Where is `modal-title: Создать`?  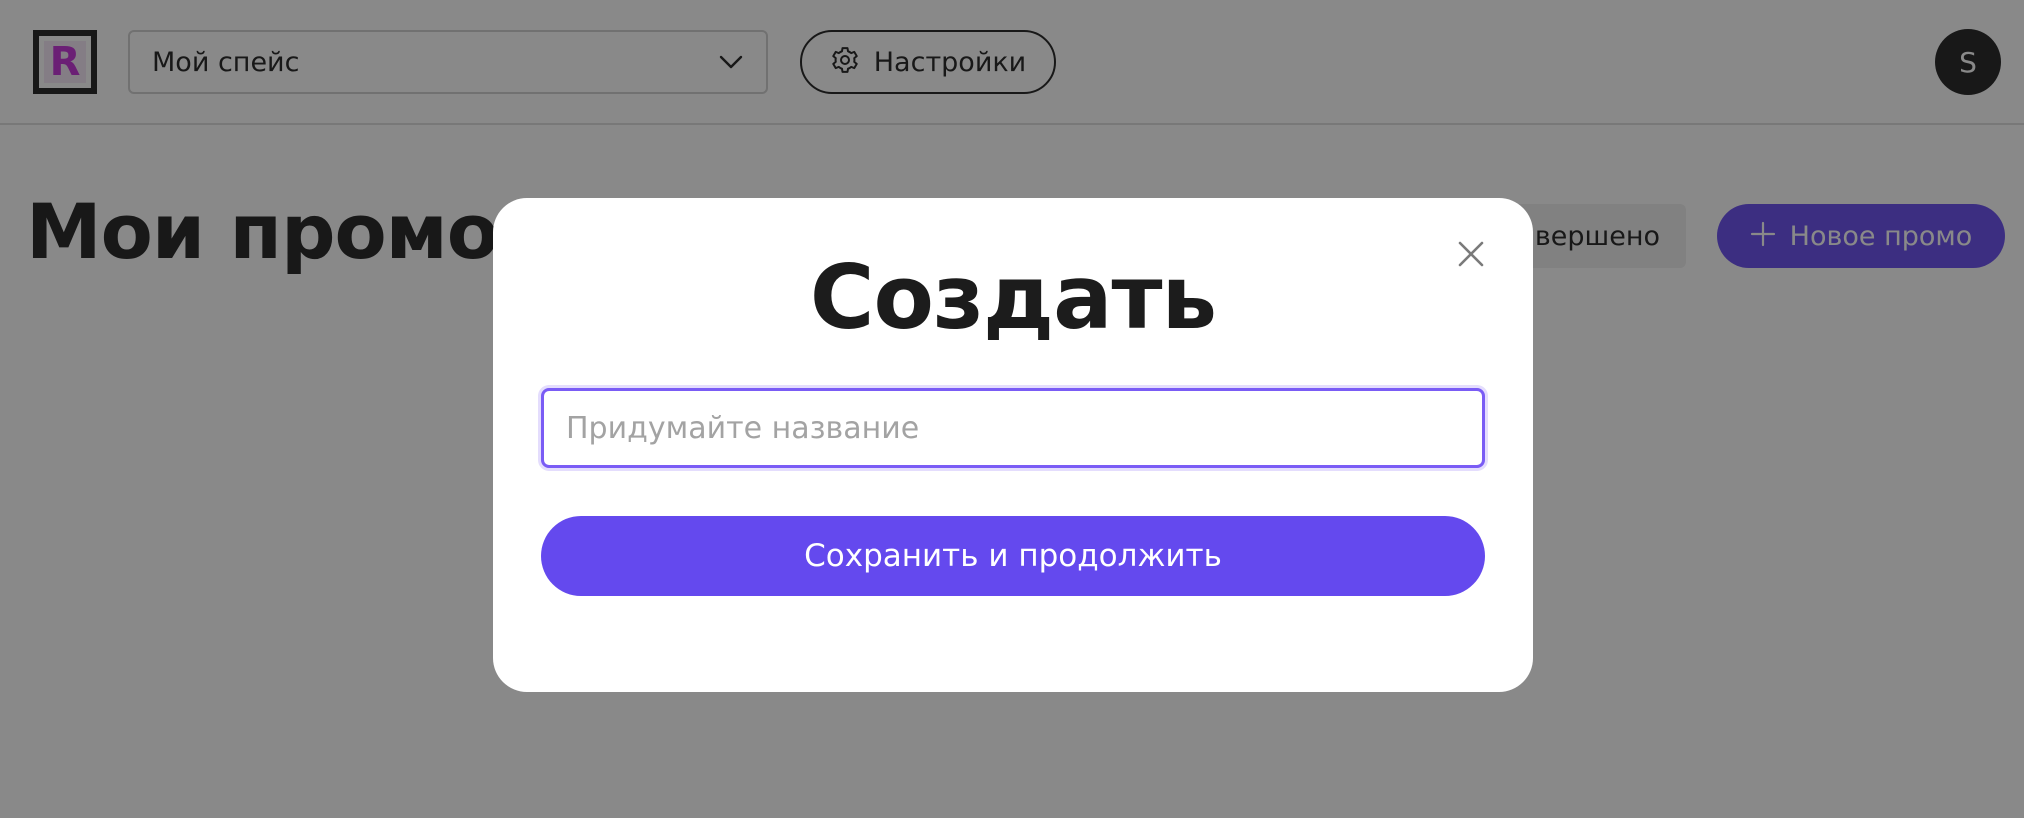 modal-title: Создать is located at coordinates (1013, 297).